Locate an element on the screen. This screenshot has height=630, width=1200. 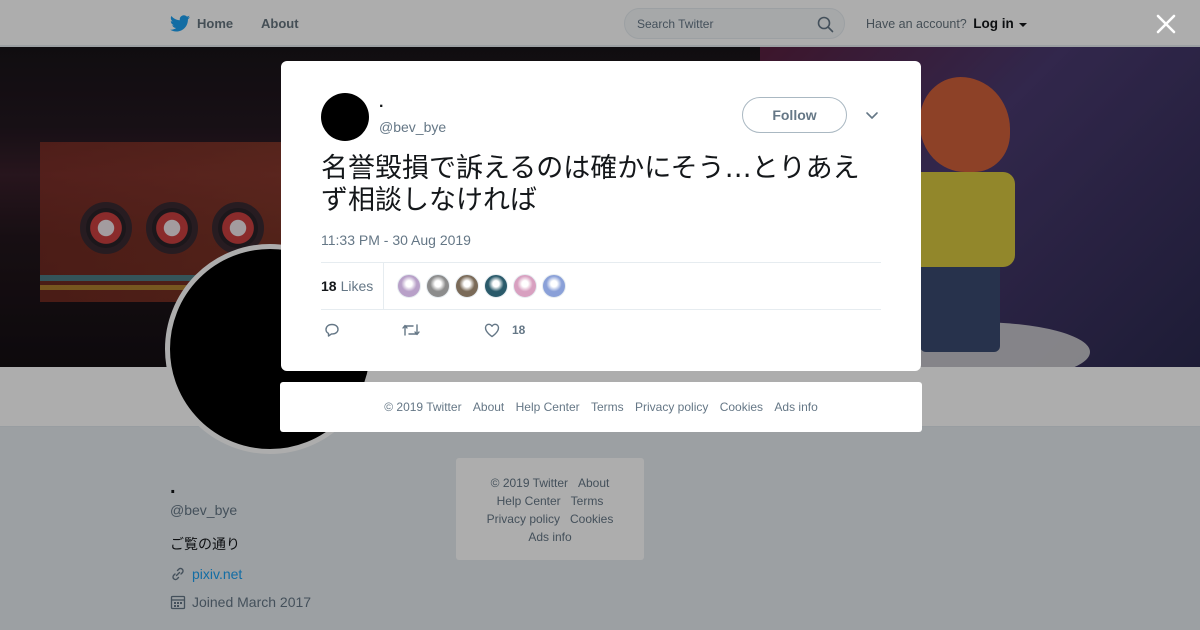
likes-number: 18 is located at coordinates (329, 286).